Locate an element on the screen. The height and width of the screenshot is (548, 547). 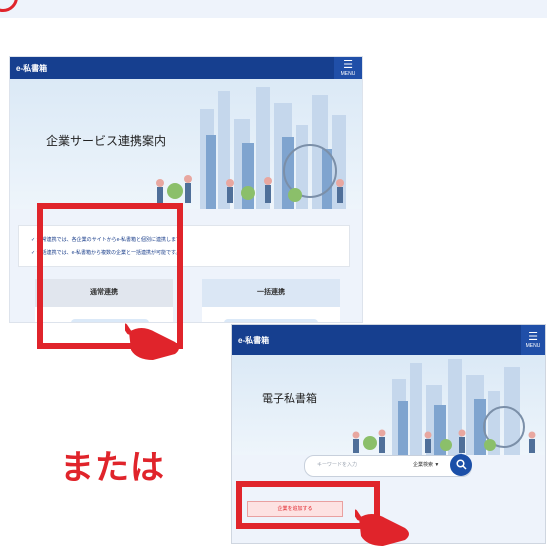
search-button is located at coordinates (461, 465).